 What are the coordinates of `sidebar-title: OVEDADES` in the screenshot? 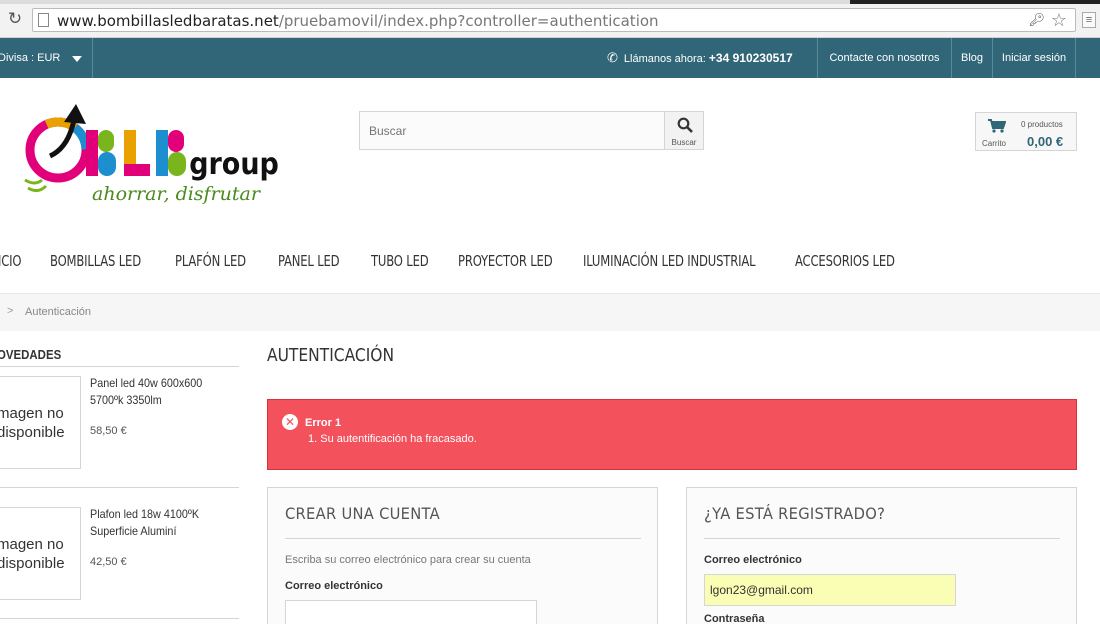 It's located at (30, 354).